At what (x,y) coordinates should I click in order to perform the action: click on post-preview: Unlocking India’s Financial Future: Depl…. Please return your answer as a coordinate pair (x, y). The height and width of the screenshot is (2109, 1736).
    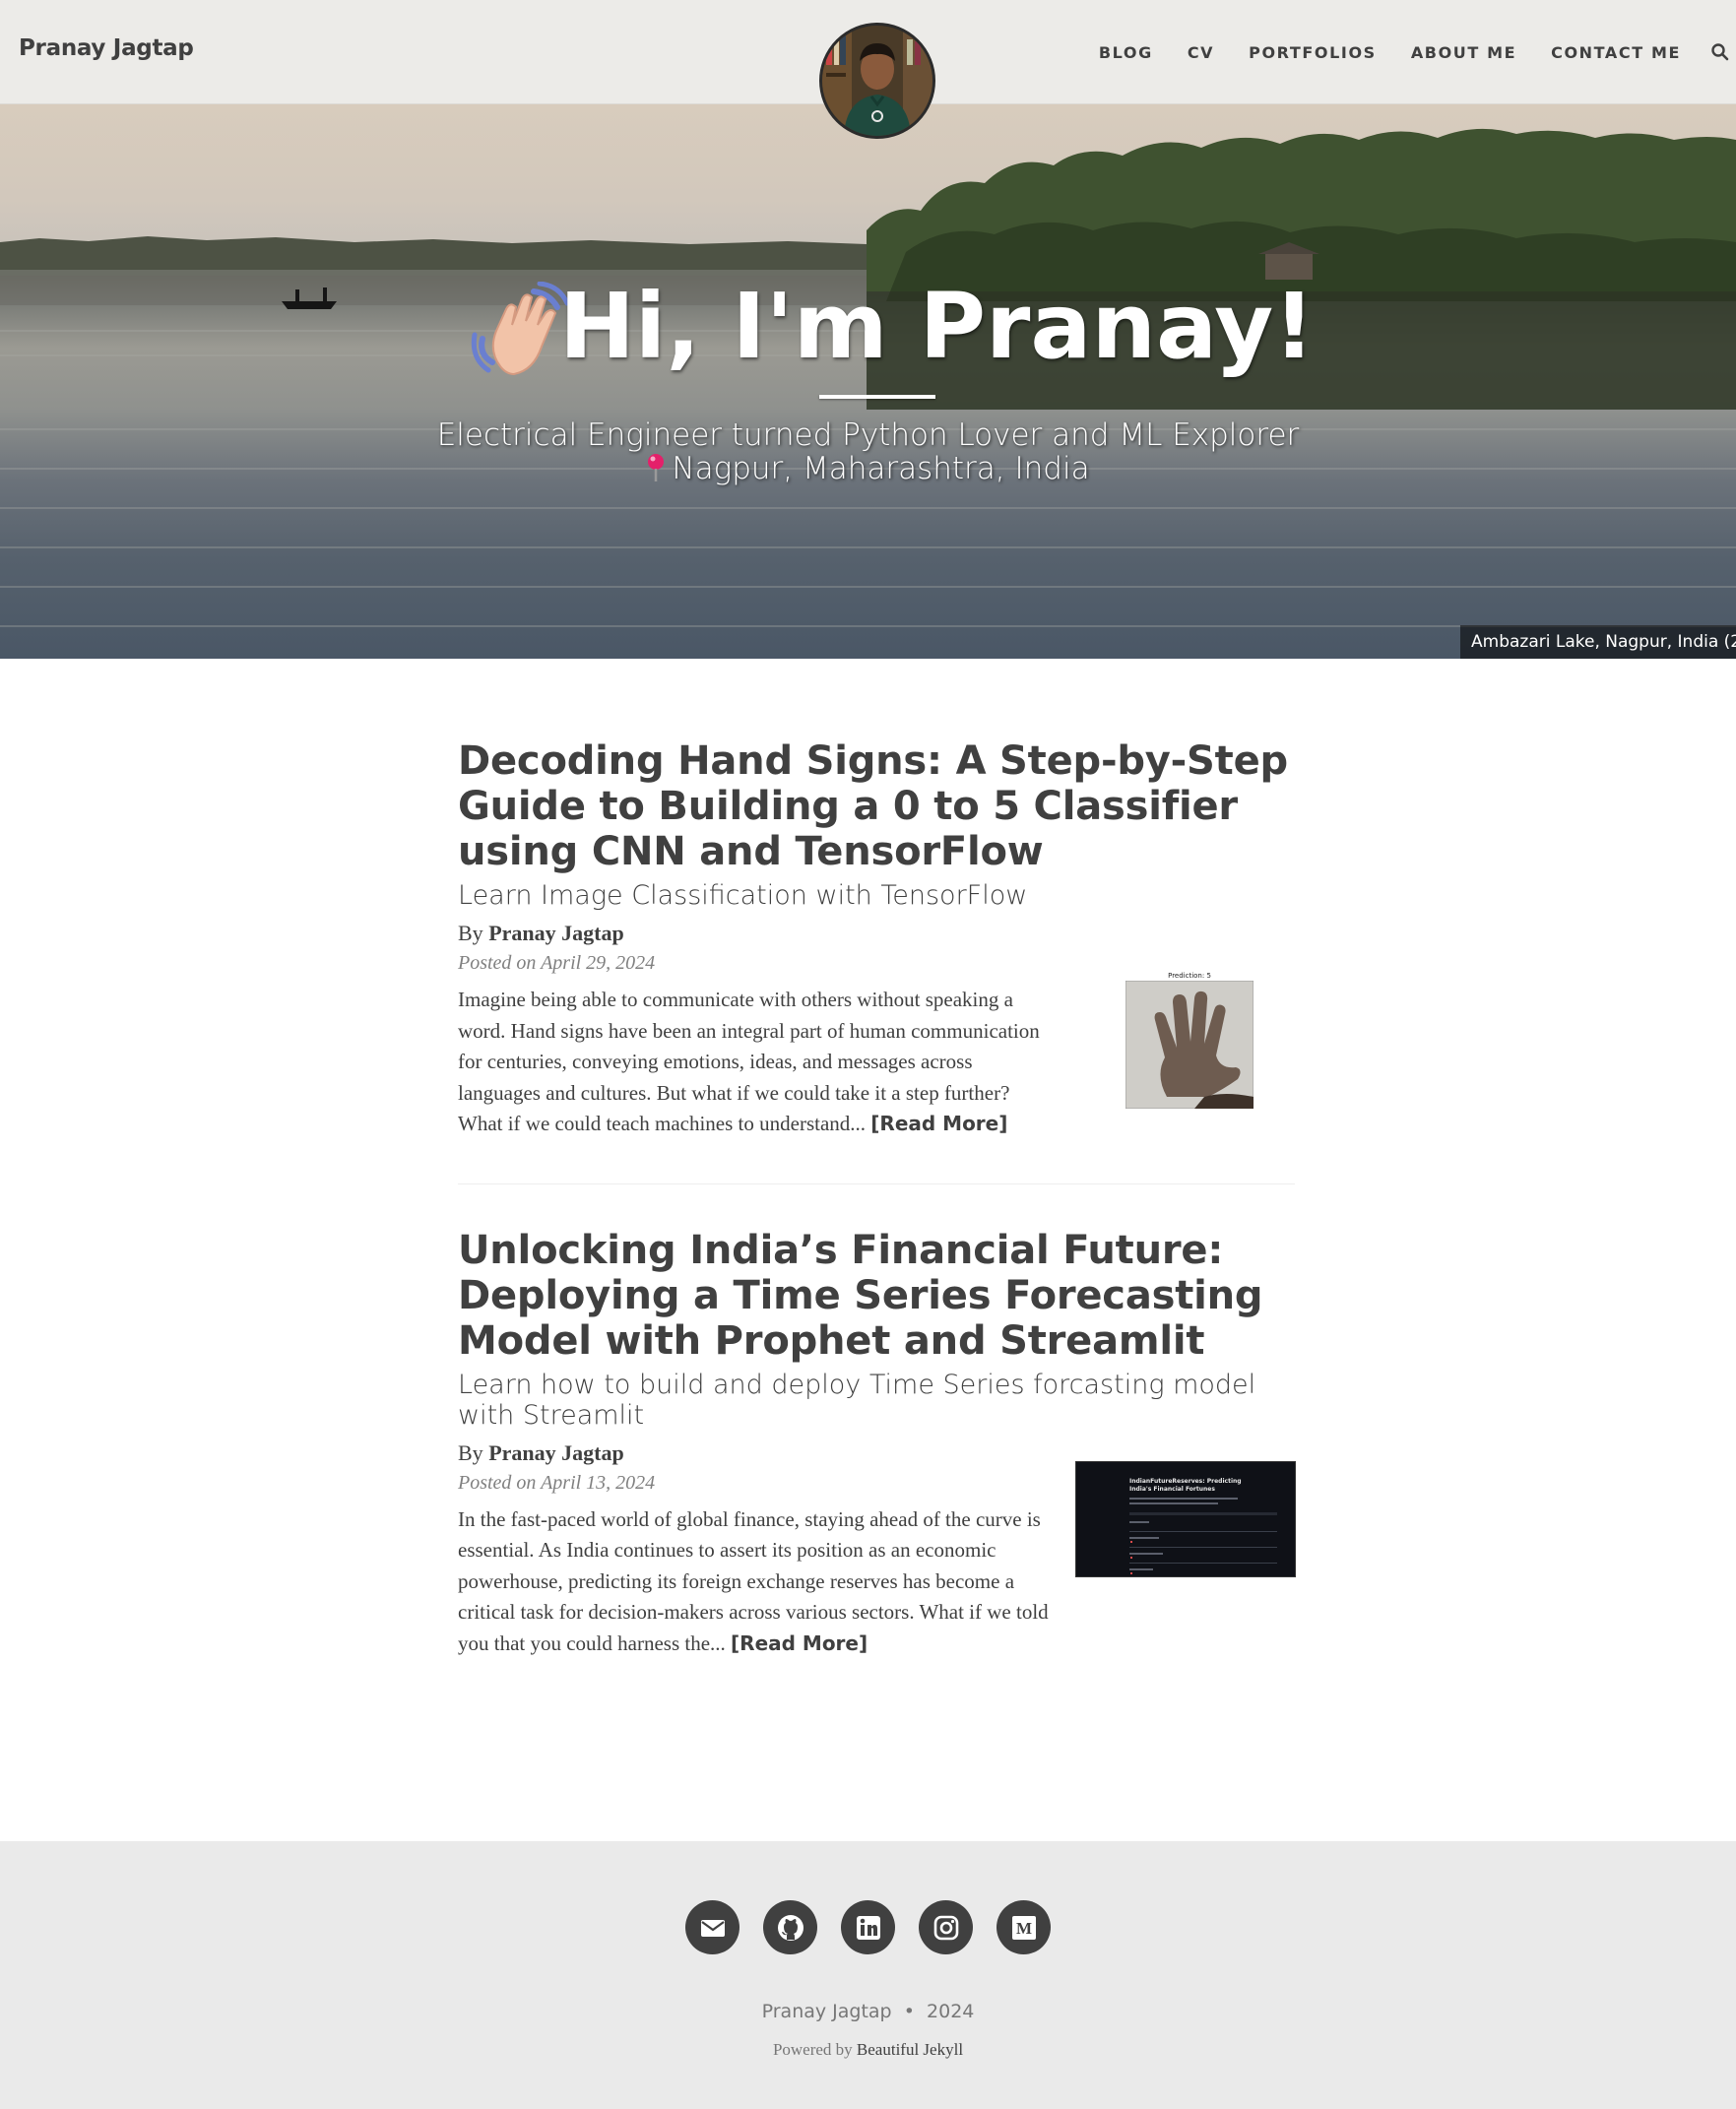
    Looking at the image, I should click on (877, 1444).